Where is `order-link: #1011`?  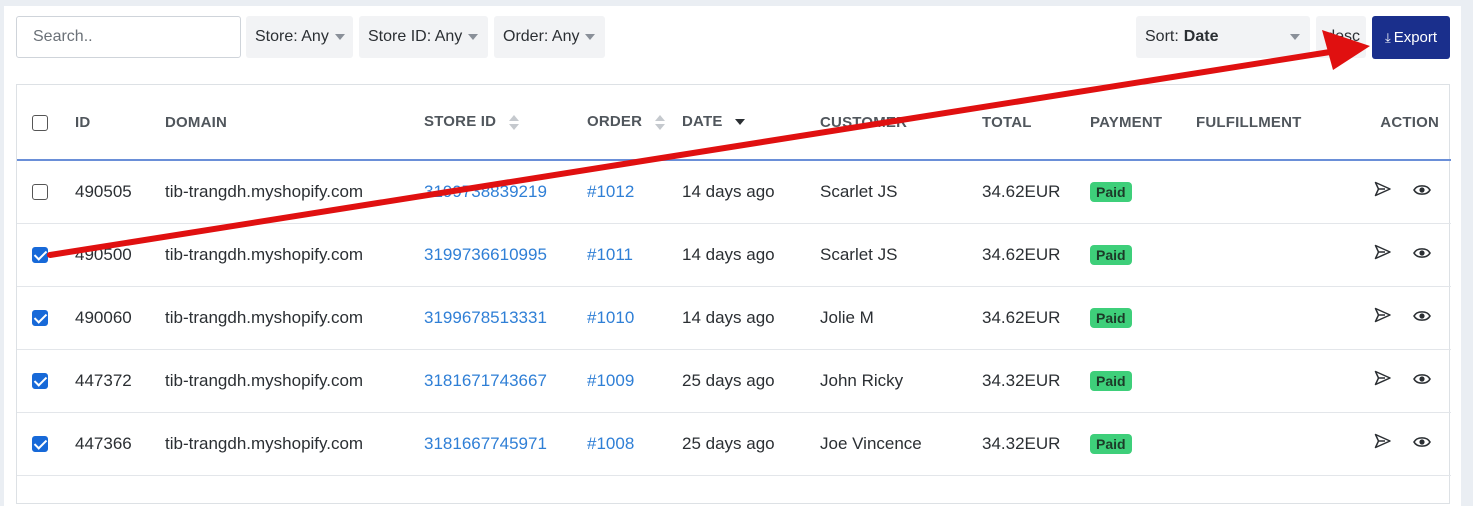
order-link: #1011 is located at coordinates (610, 254).